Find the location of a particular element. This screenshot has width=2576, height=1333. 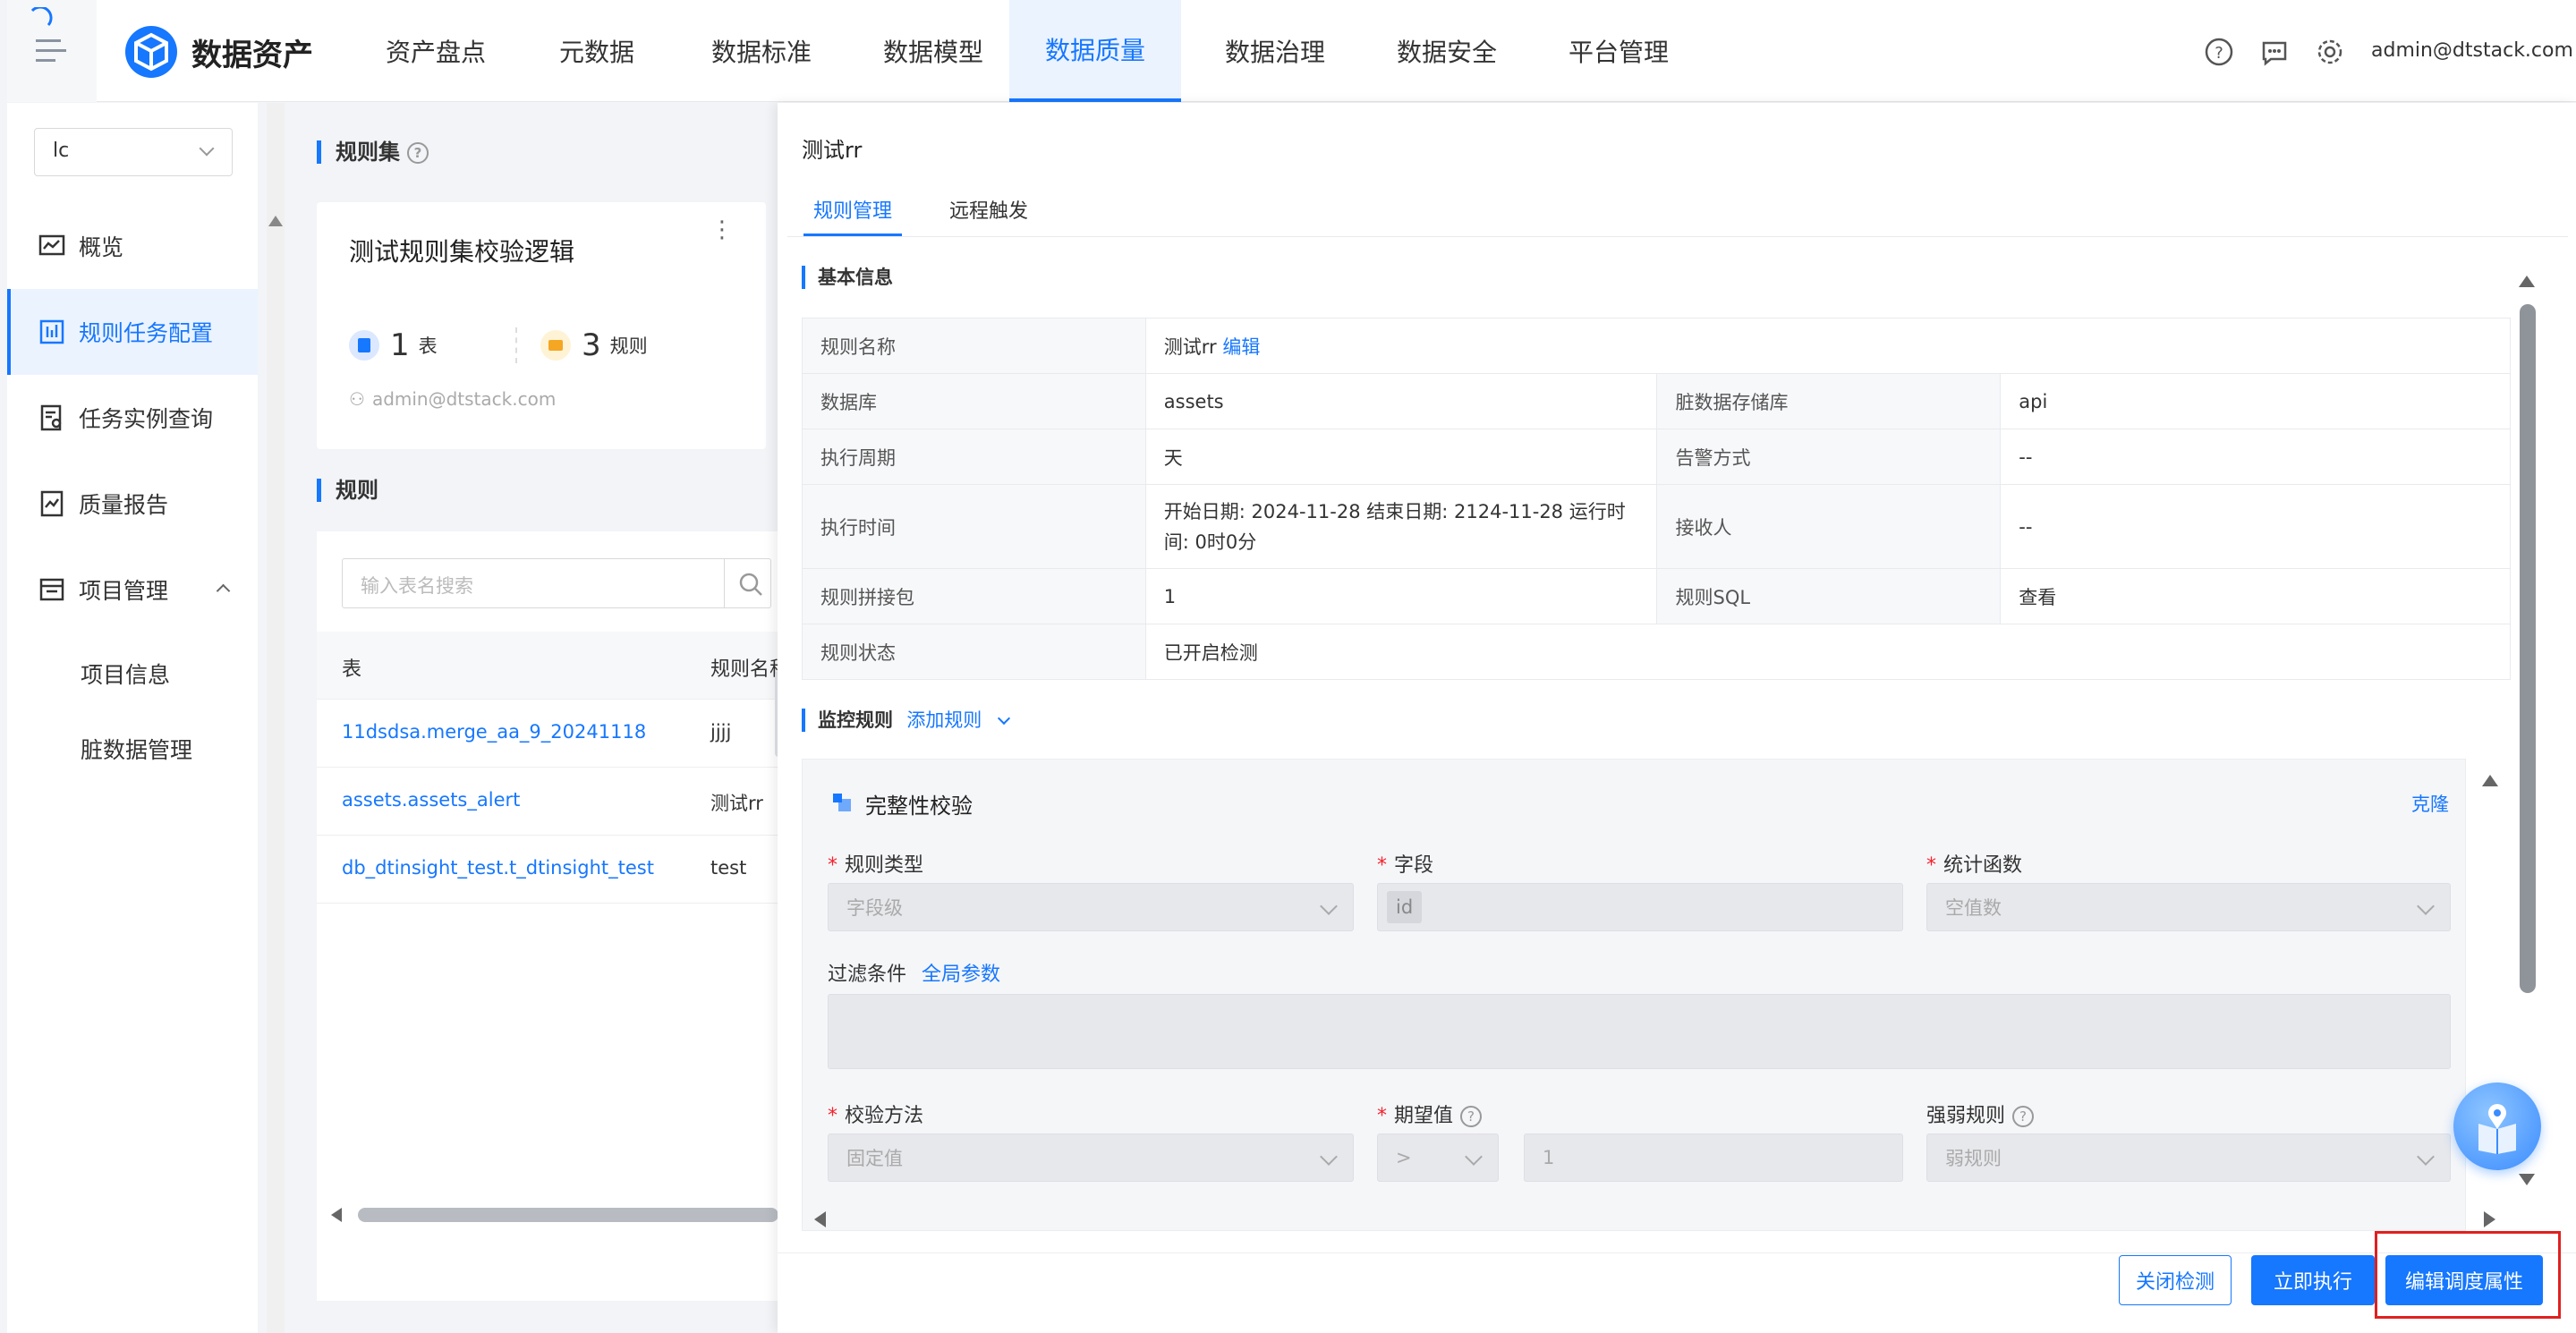

search-icon is located at coordinates (750, 584).